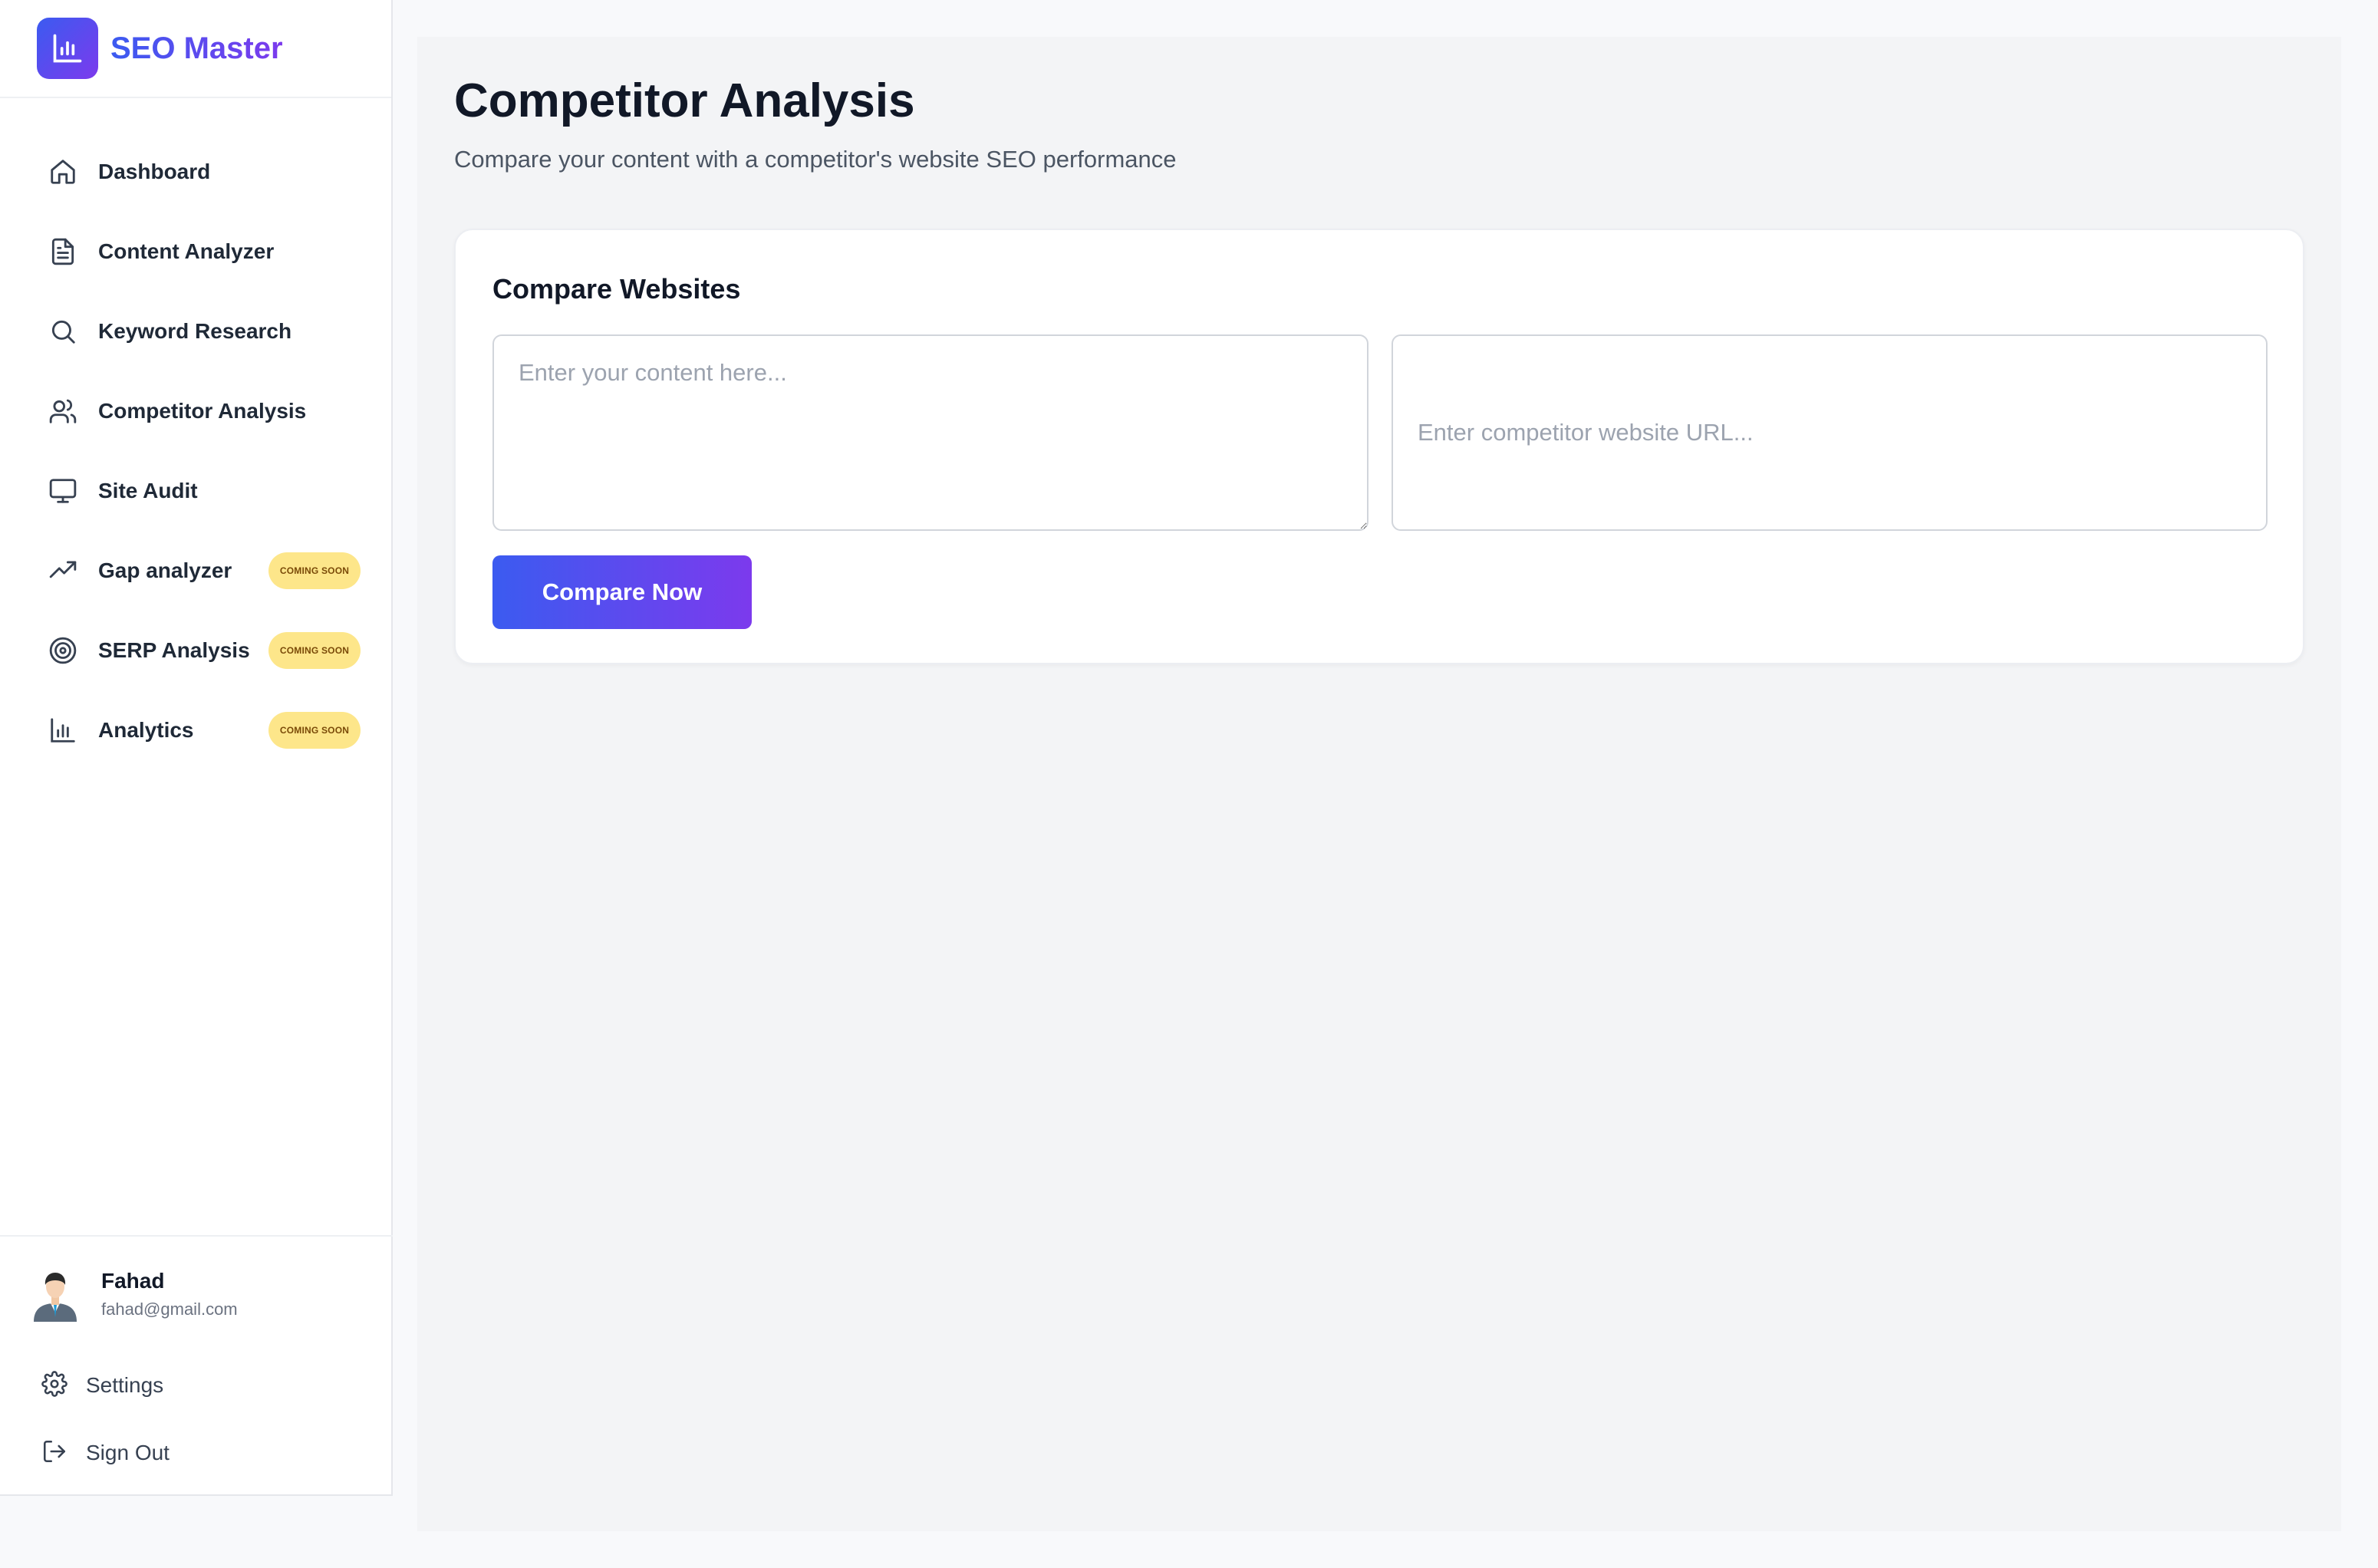 The width and height of the screenshot is (2378, 1568). I want to click on brand-header: SEO Master, so click(195, 49).